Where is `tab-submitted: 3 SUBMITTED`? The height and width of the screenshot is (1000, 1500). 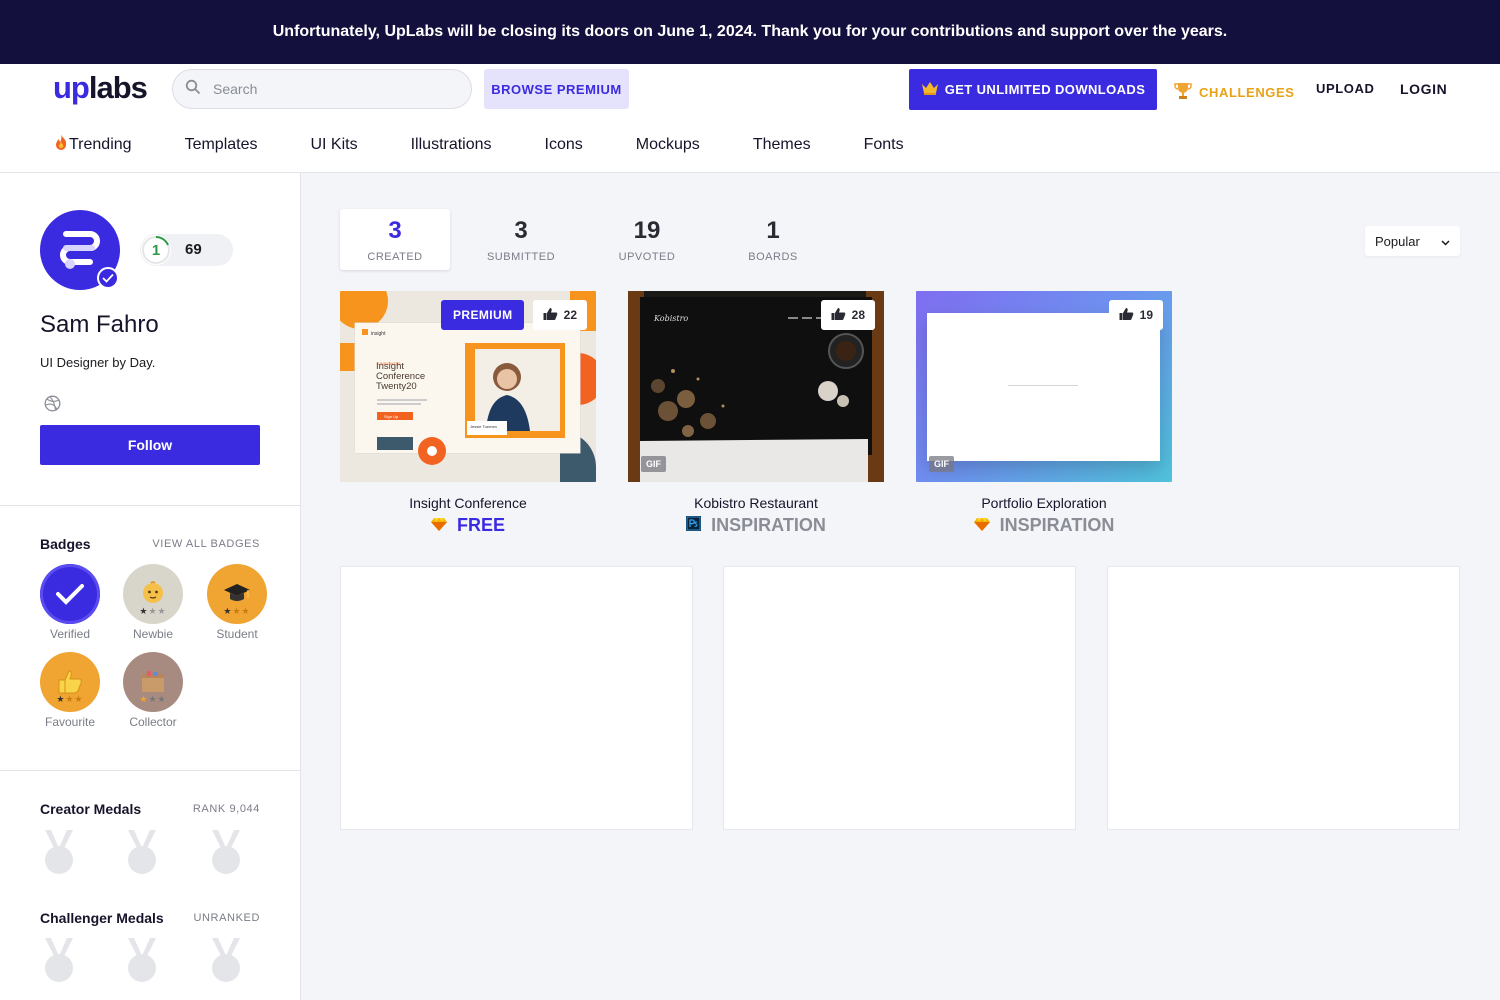
tab-submitted: 3 SUBMITTED is located at coordinates (521, 239).